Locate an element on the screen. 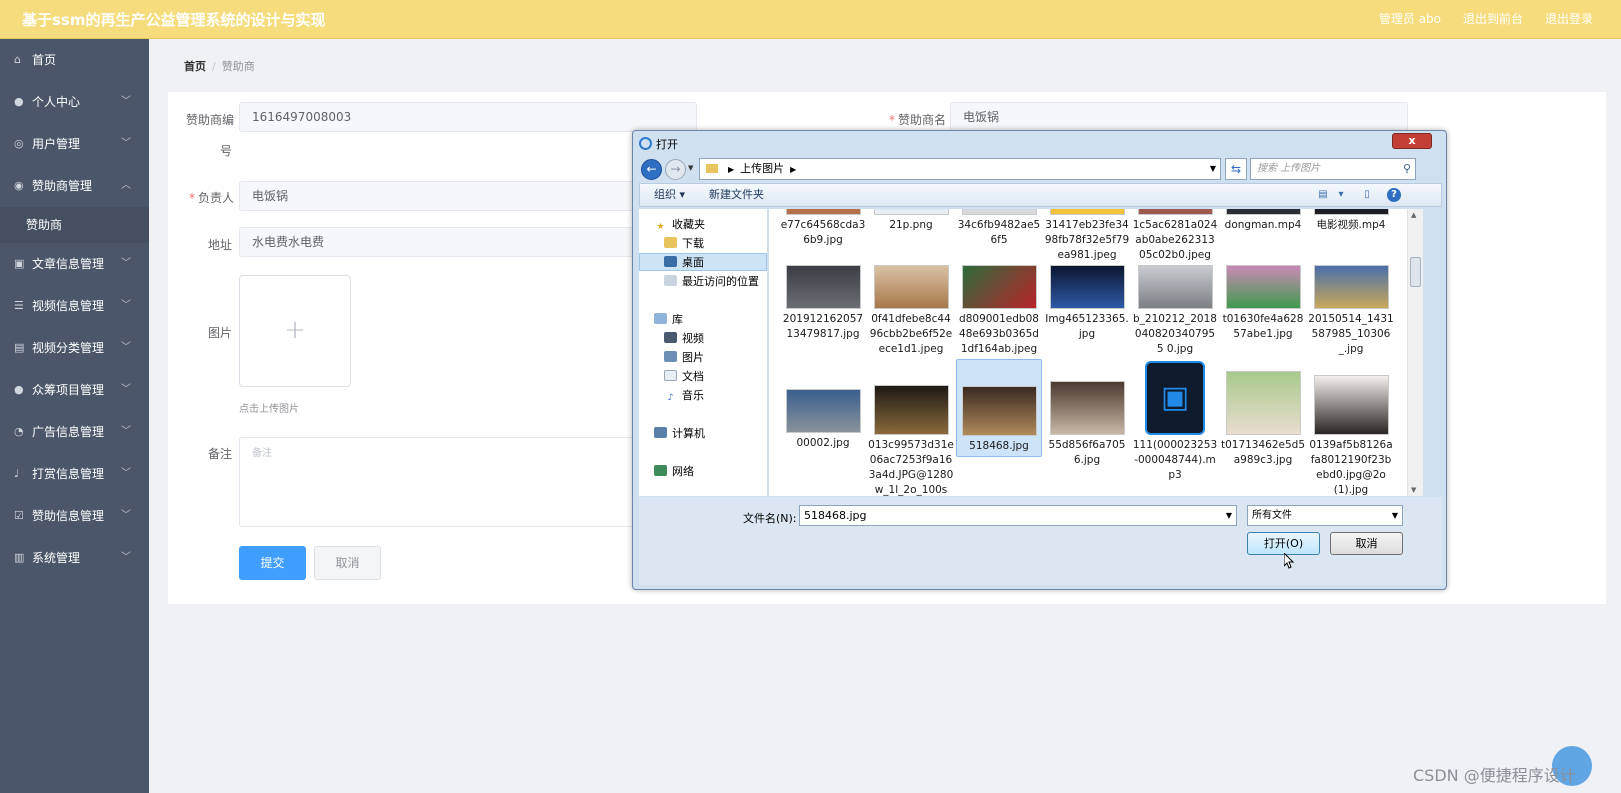 This screenshot has width=1621, height=793. address-bar: ▶ 上传图片 ▶ ▼ is located at coordinates (960, 169).